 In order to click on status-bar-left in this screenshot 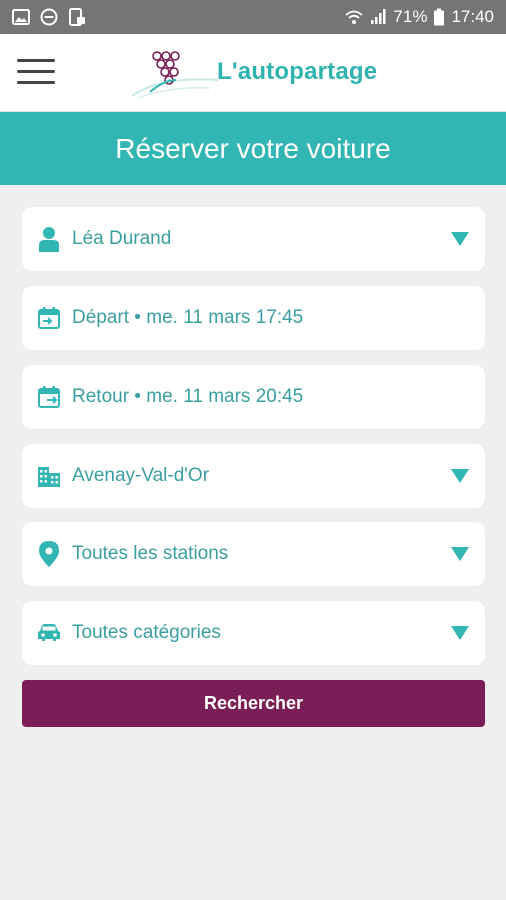, I will do `click(49, 17)`.